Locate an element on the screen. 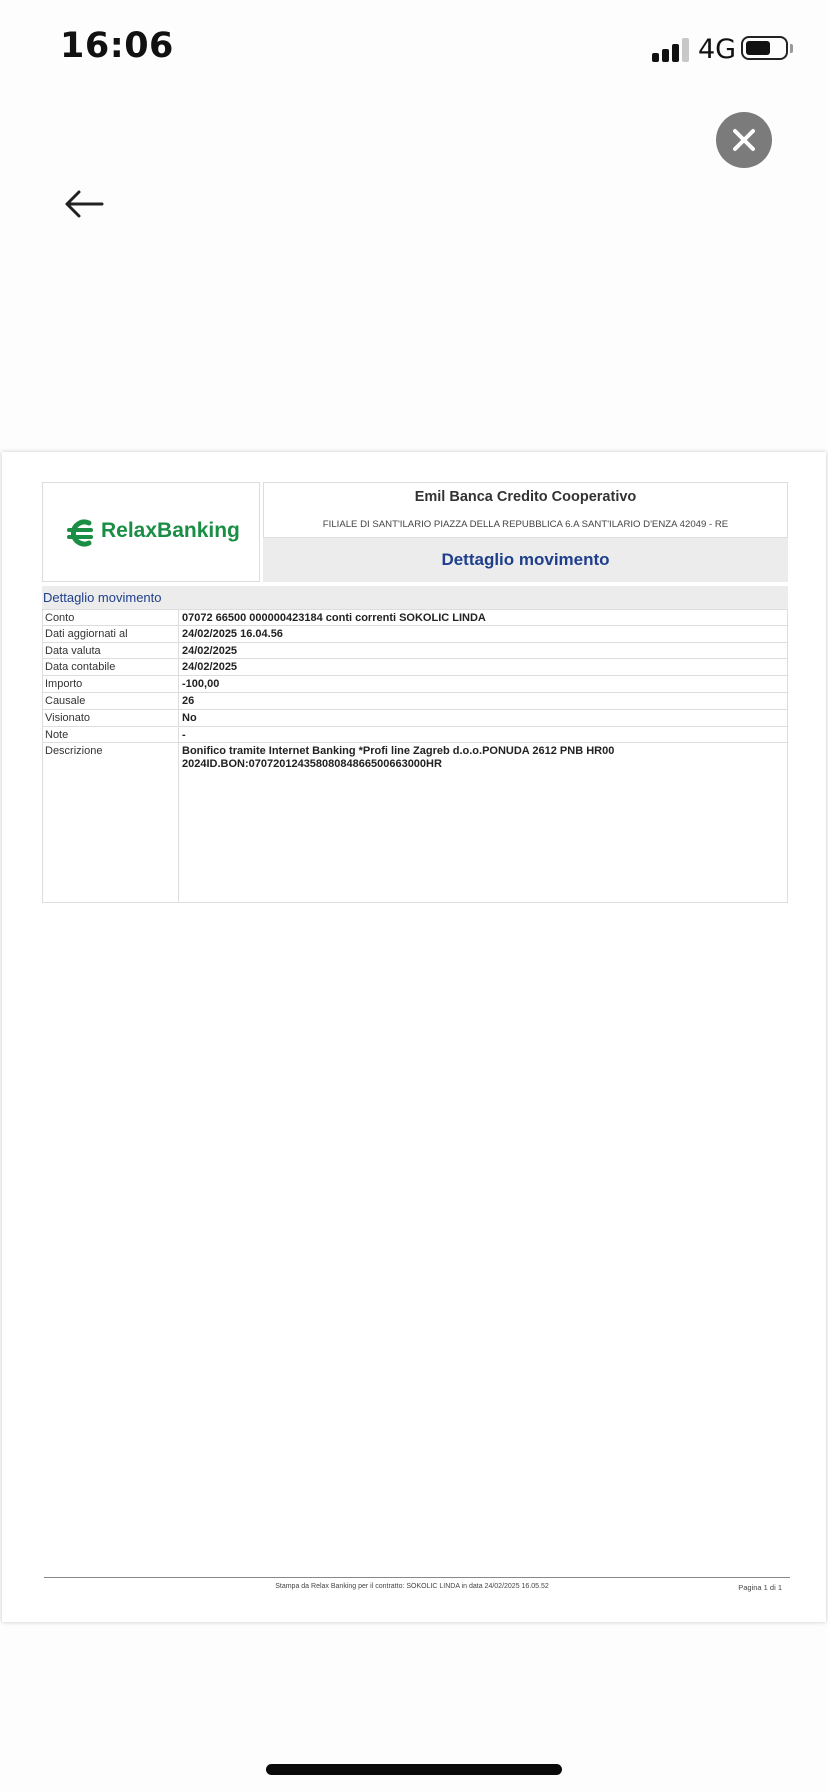  row-value: 26 is located at coordinates (483, 700).